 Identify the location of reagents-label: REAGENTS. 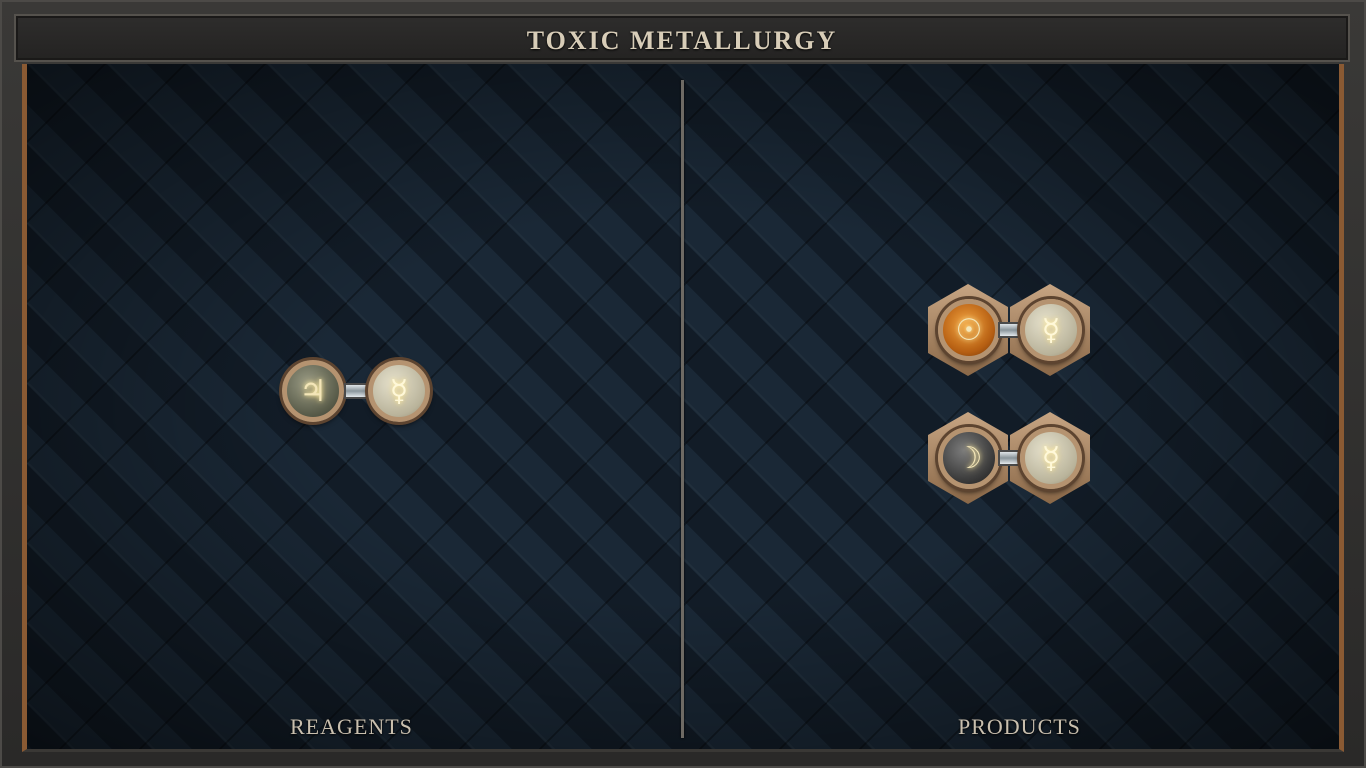
(351, 726).